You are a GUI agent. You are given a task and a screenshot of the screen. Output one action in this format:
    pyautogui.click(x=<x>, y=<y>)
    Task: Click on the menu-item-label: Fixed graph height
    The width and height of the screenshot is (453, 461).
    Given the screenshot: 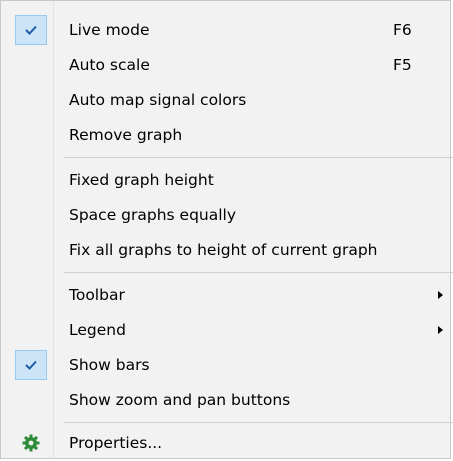 What is the action you would take?
    pyautogui.click(x=141, y=179)
    